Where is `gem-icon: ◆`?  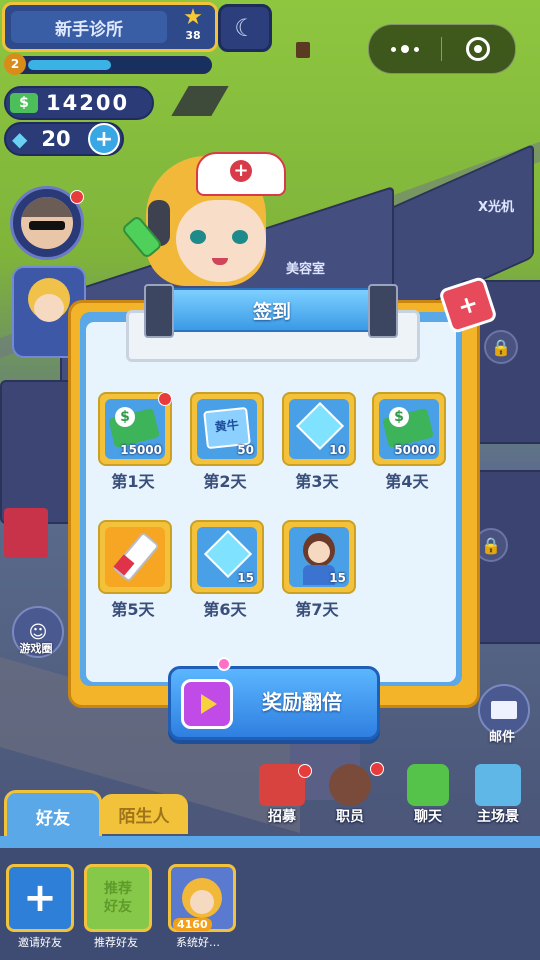
gem-icon: ◆ is located at coordinates (20, 139).